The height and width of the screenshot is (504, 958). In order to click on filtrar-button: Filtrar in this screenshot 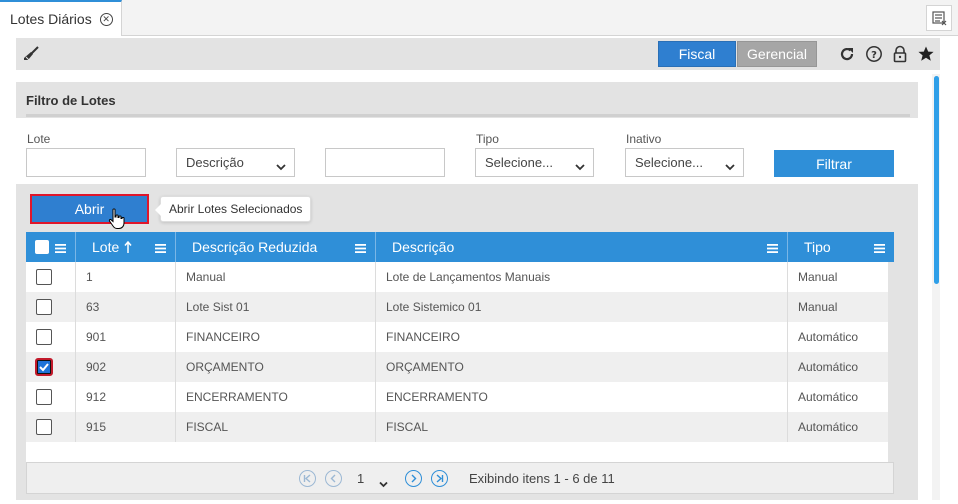, I will do `click(834, 163)`.